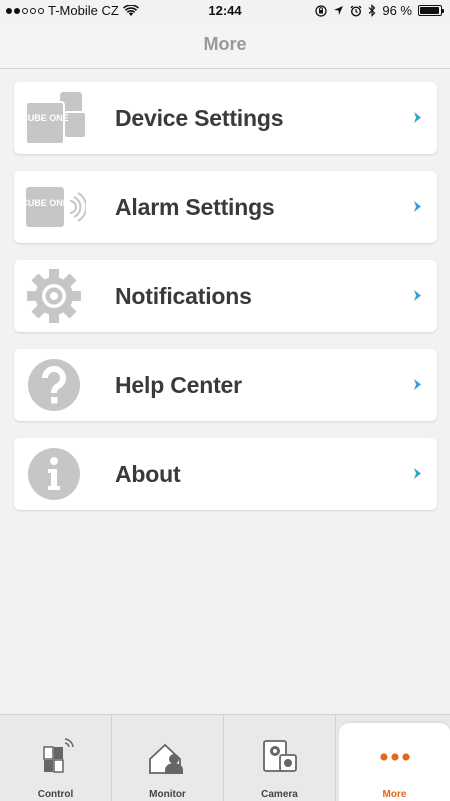 This screenshot has width=450, height=801. Describe the element at coordinates (199, 117) in the screenshot. I see `menu-item-label: Device Settings` at that location.